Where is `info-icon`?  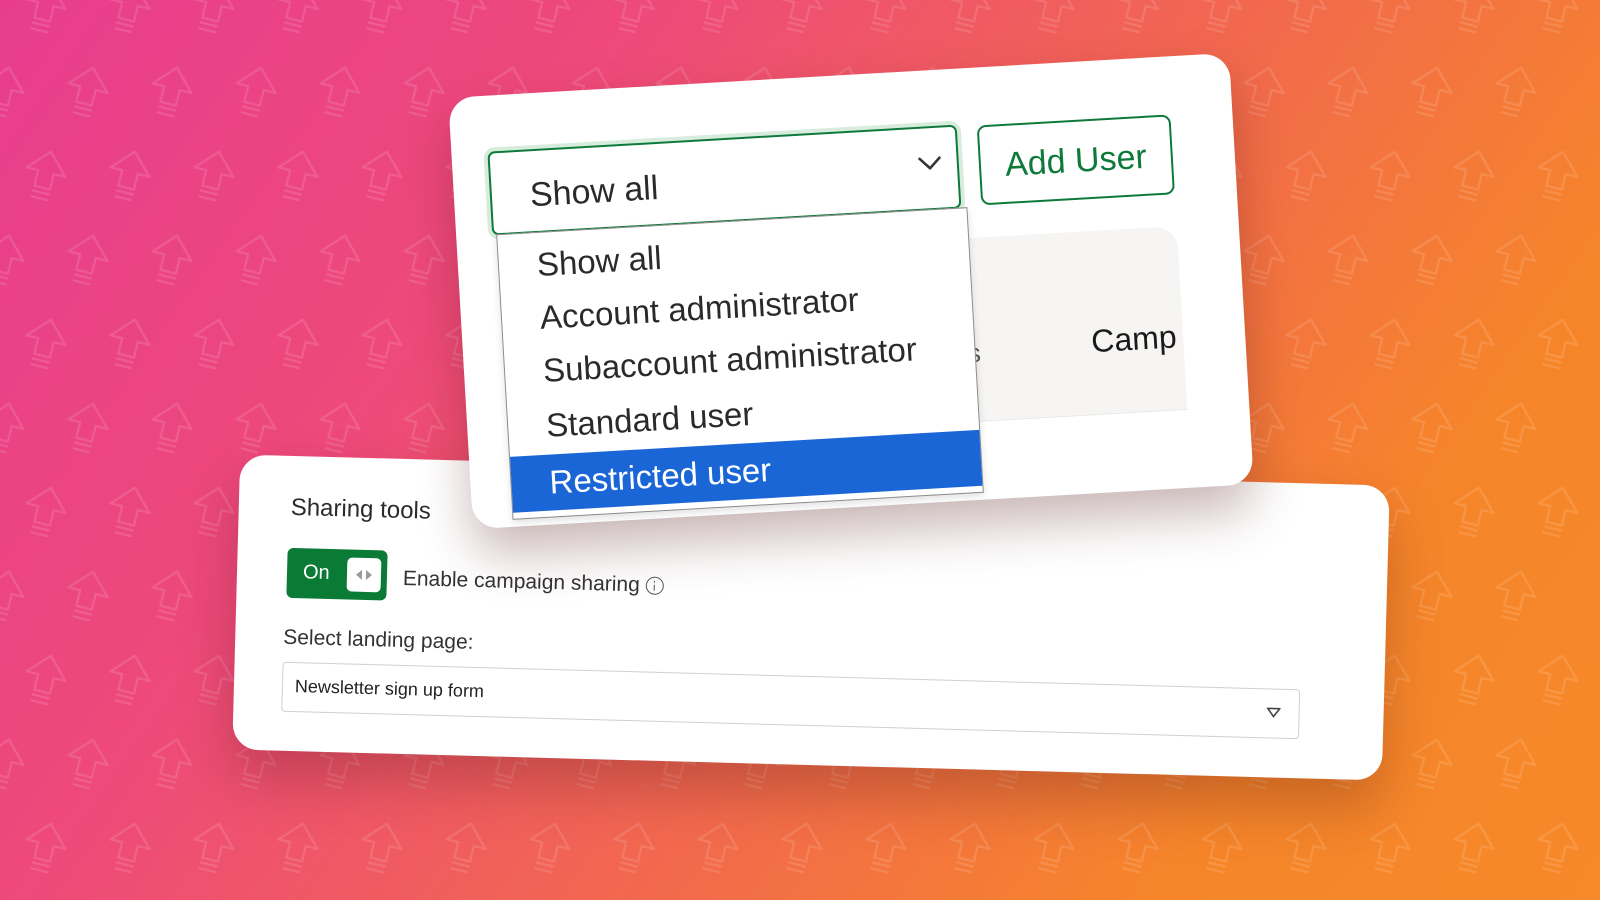 info-icon is located at coordinates (655, 586).